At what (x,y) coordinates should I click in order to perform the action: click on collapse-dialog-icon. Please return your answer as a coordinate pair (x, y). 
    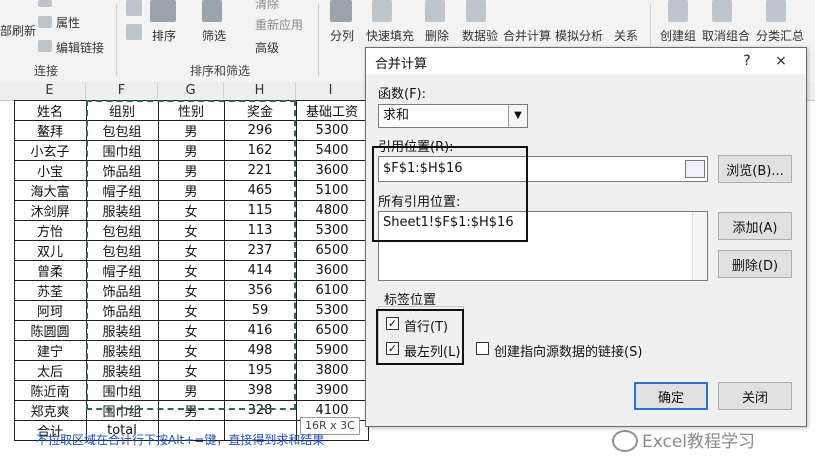
    Looking at the image, I should click on (695, 169).